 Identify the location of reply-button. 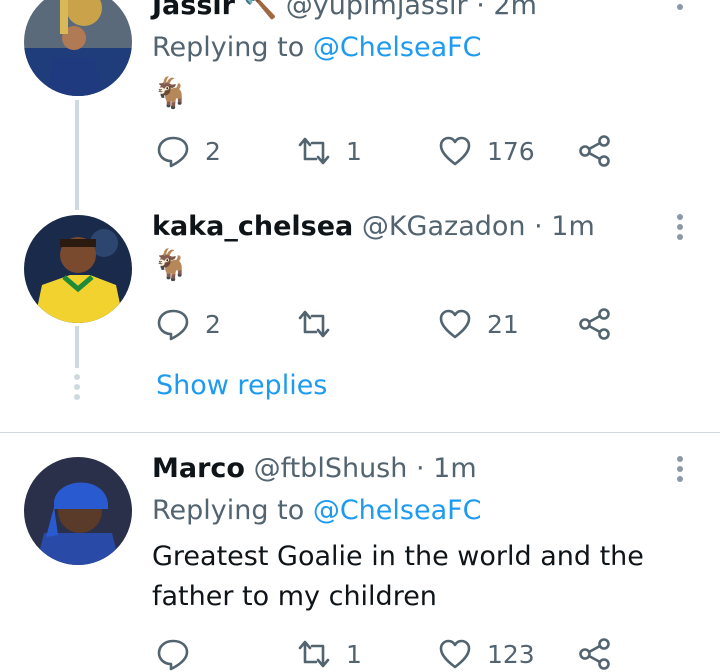
(180, 654).